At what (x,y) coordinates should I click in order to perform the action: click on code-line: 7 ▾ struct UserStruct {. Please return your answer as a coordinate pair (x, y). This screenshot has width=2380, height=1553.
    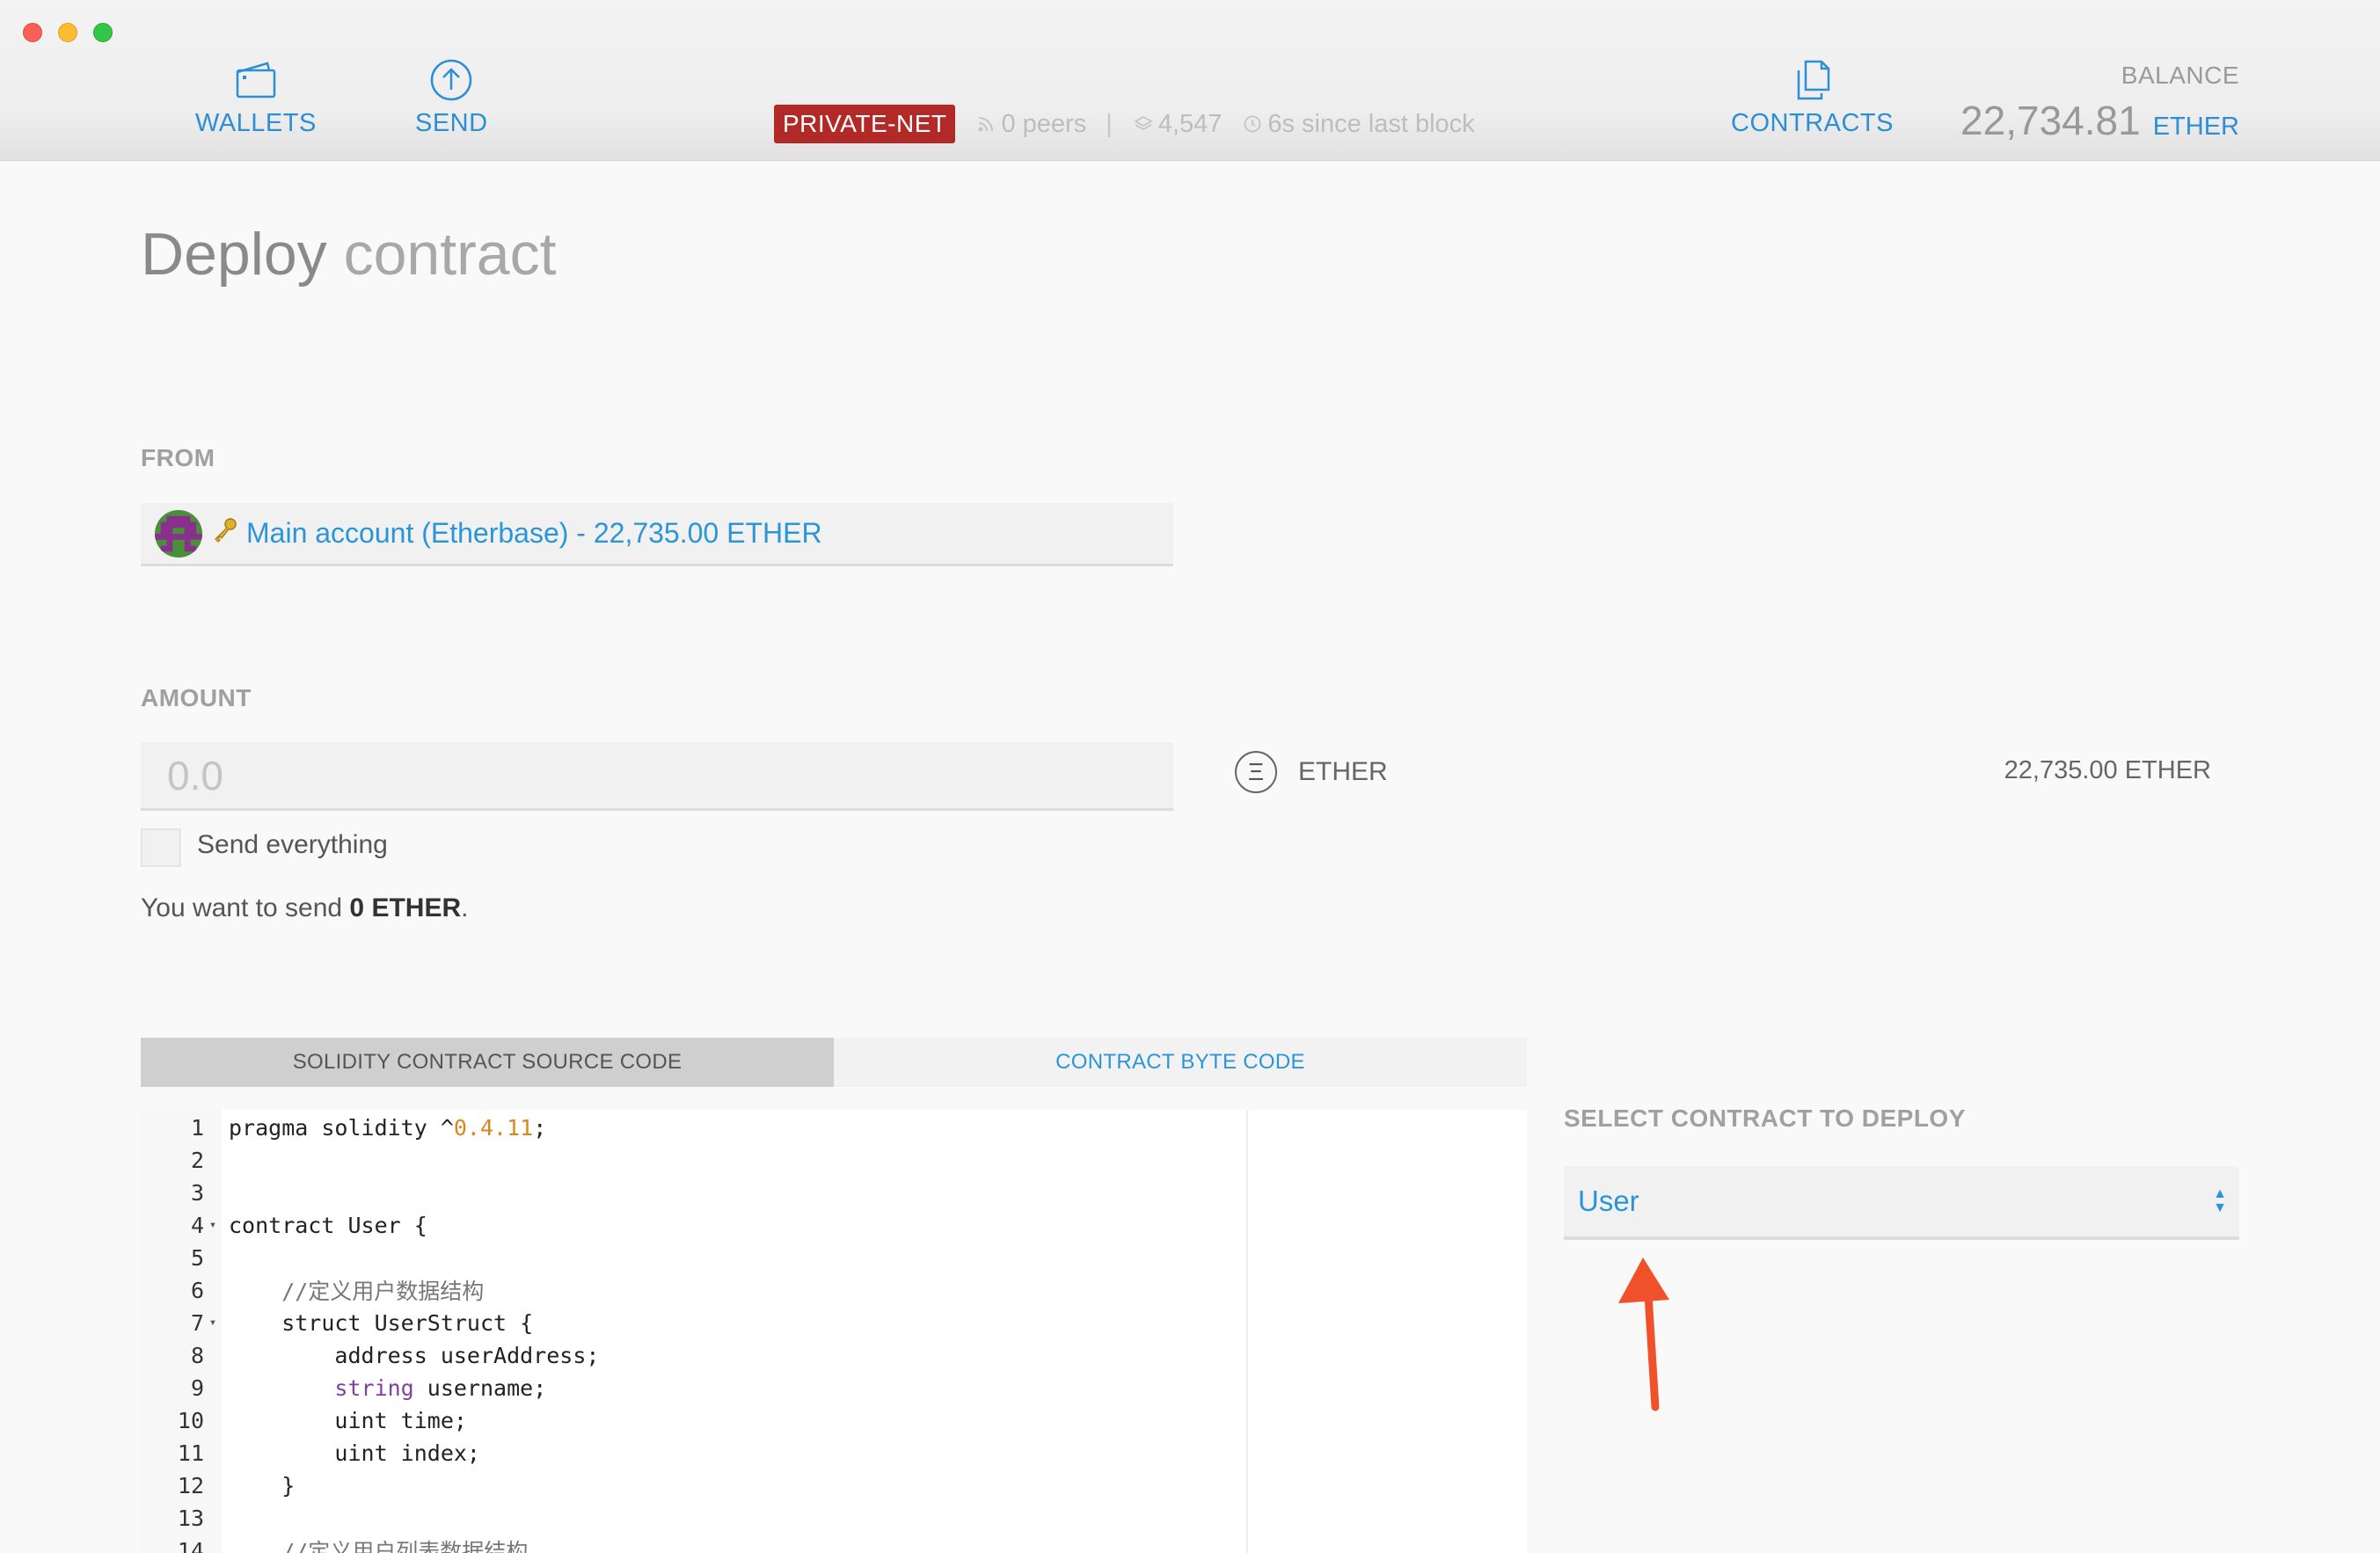
    Looking at the image, I should click on (337, 1323).